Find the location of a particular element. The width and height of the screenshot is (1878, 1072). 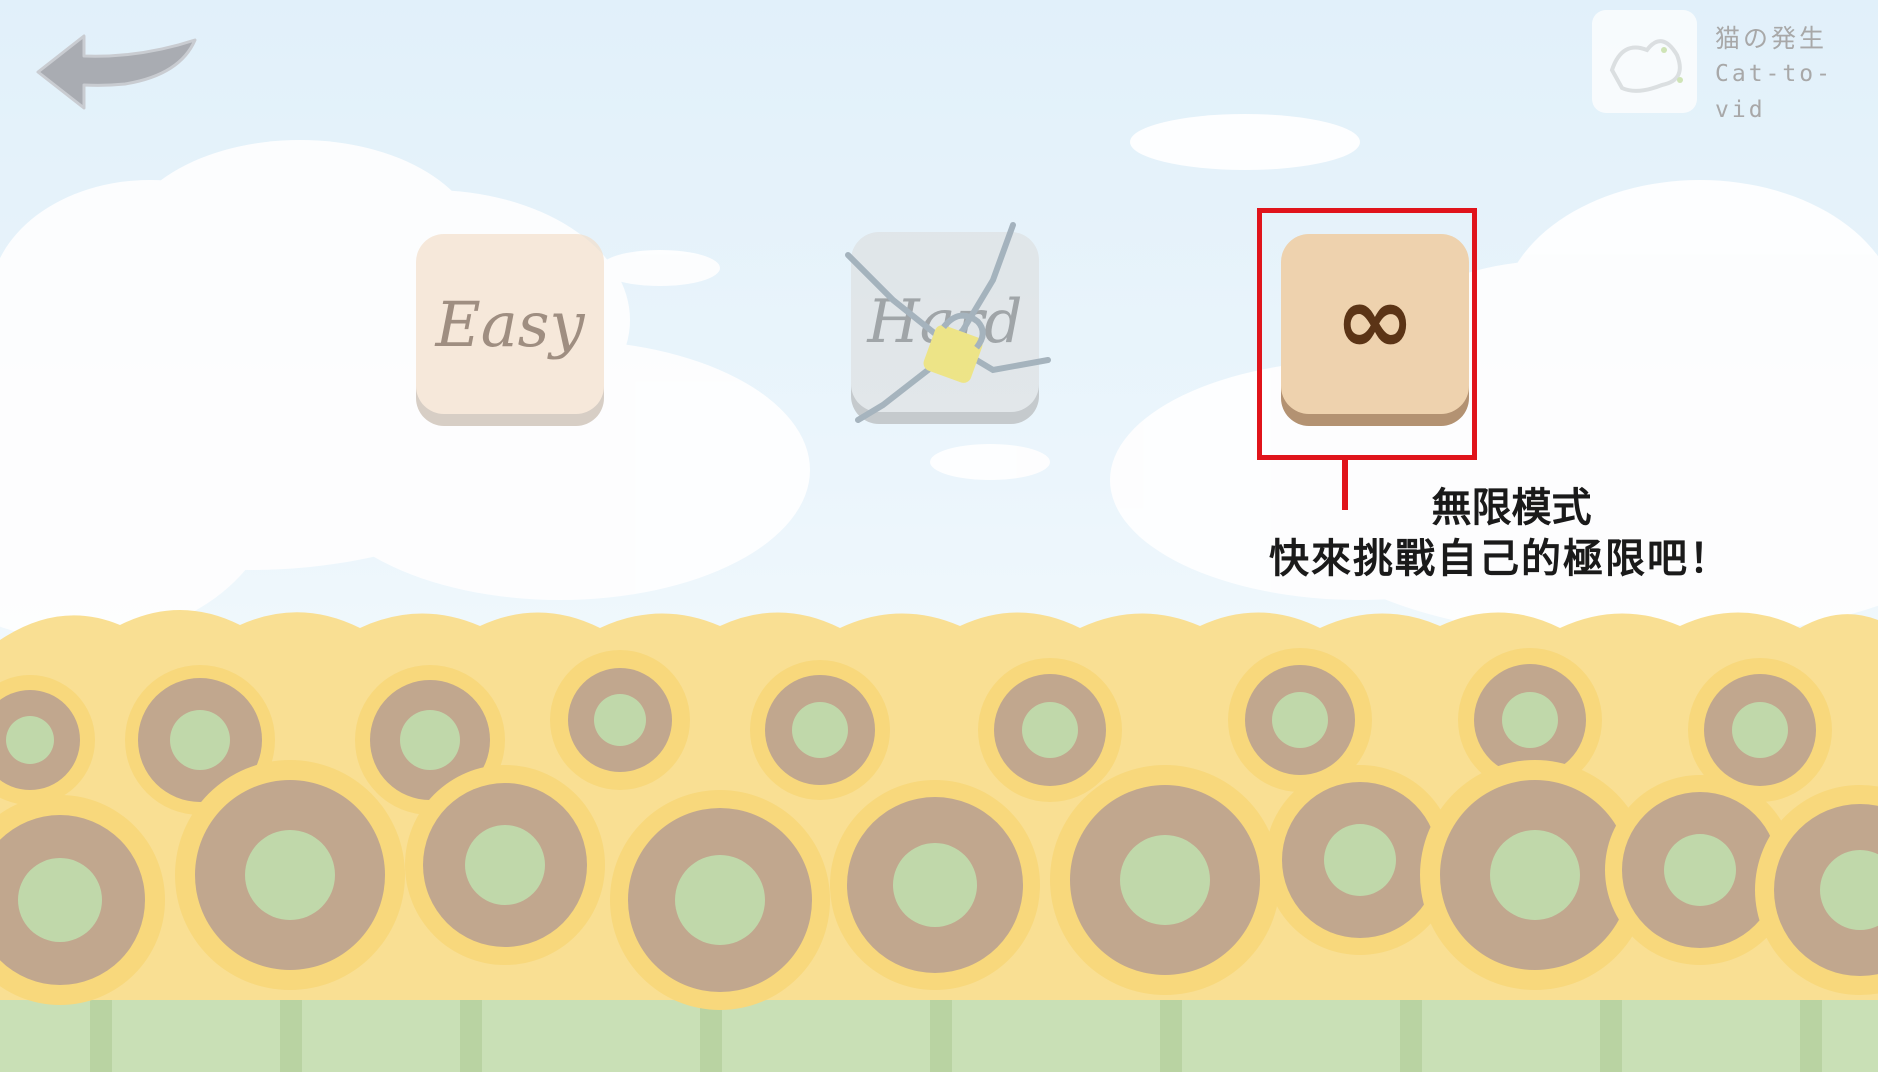

easy-mode-button: Easy is located at coordinates (510, 330).